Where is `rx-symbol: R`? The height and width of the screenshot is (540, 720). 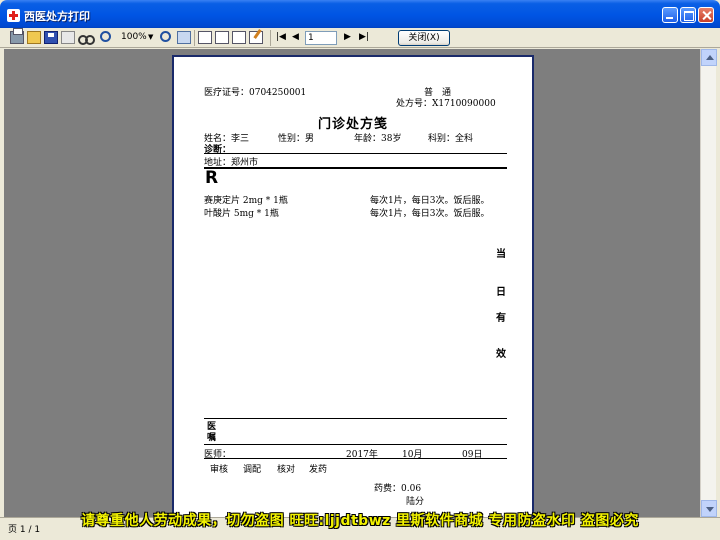 rx-symbol: R is located at coordinates (212, 178).